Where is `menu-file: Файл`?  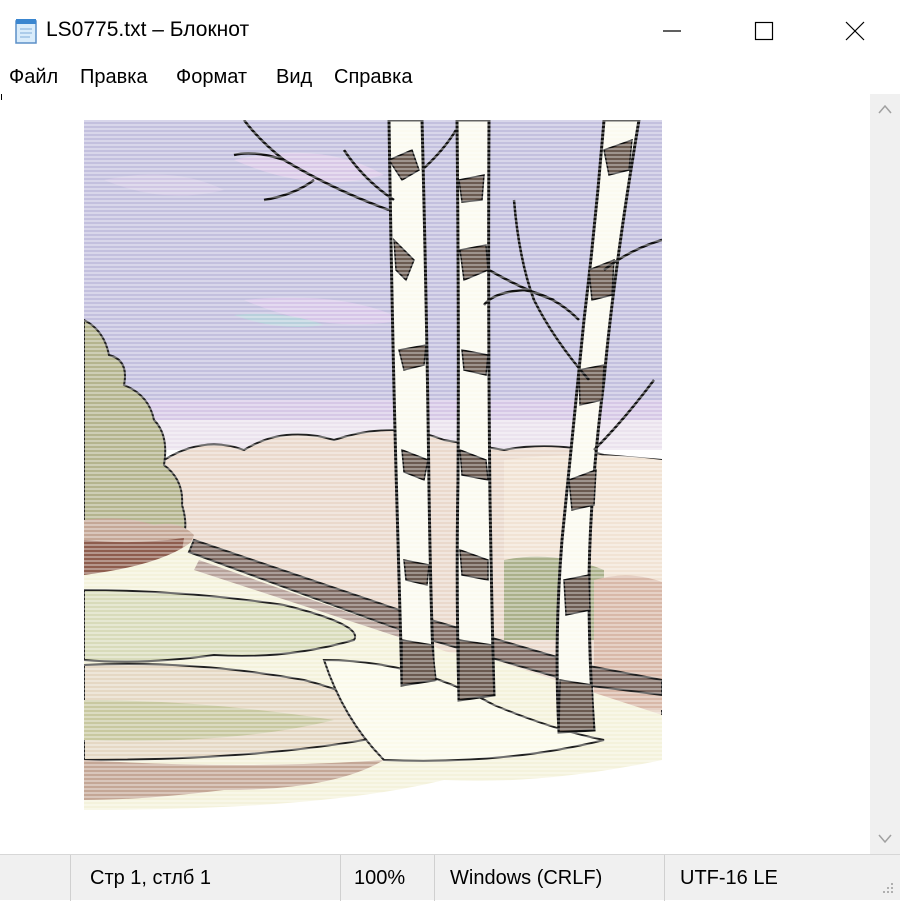
menu-file: Файл is located at coordinates (33, 77).